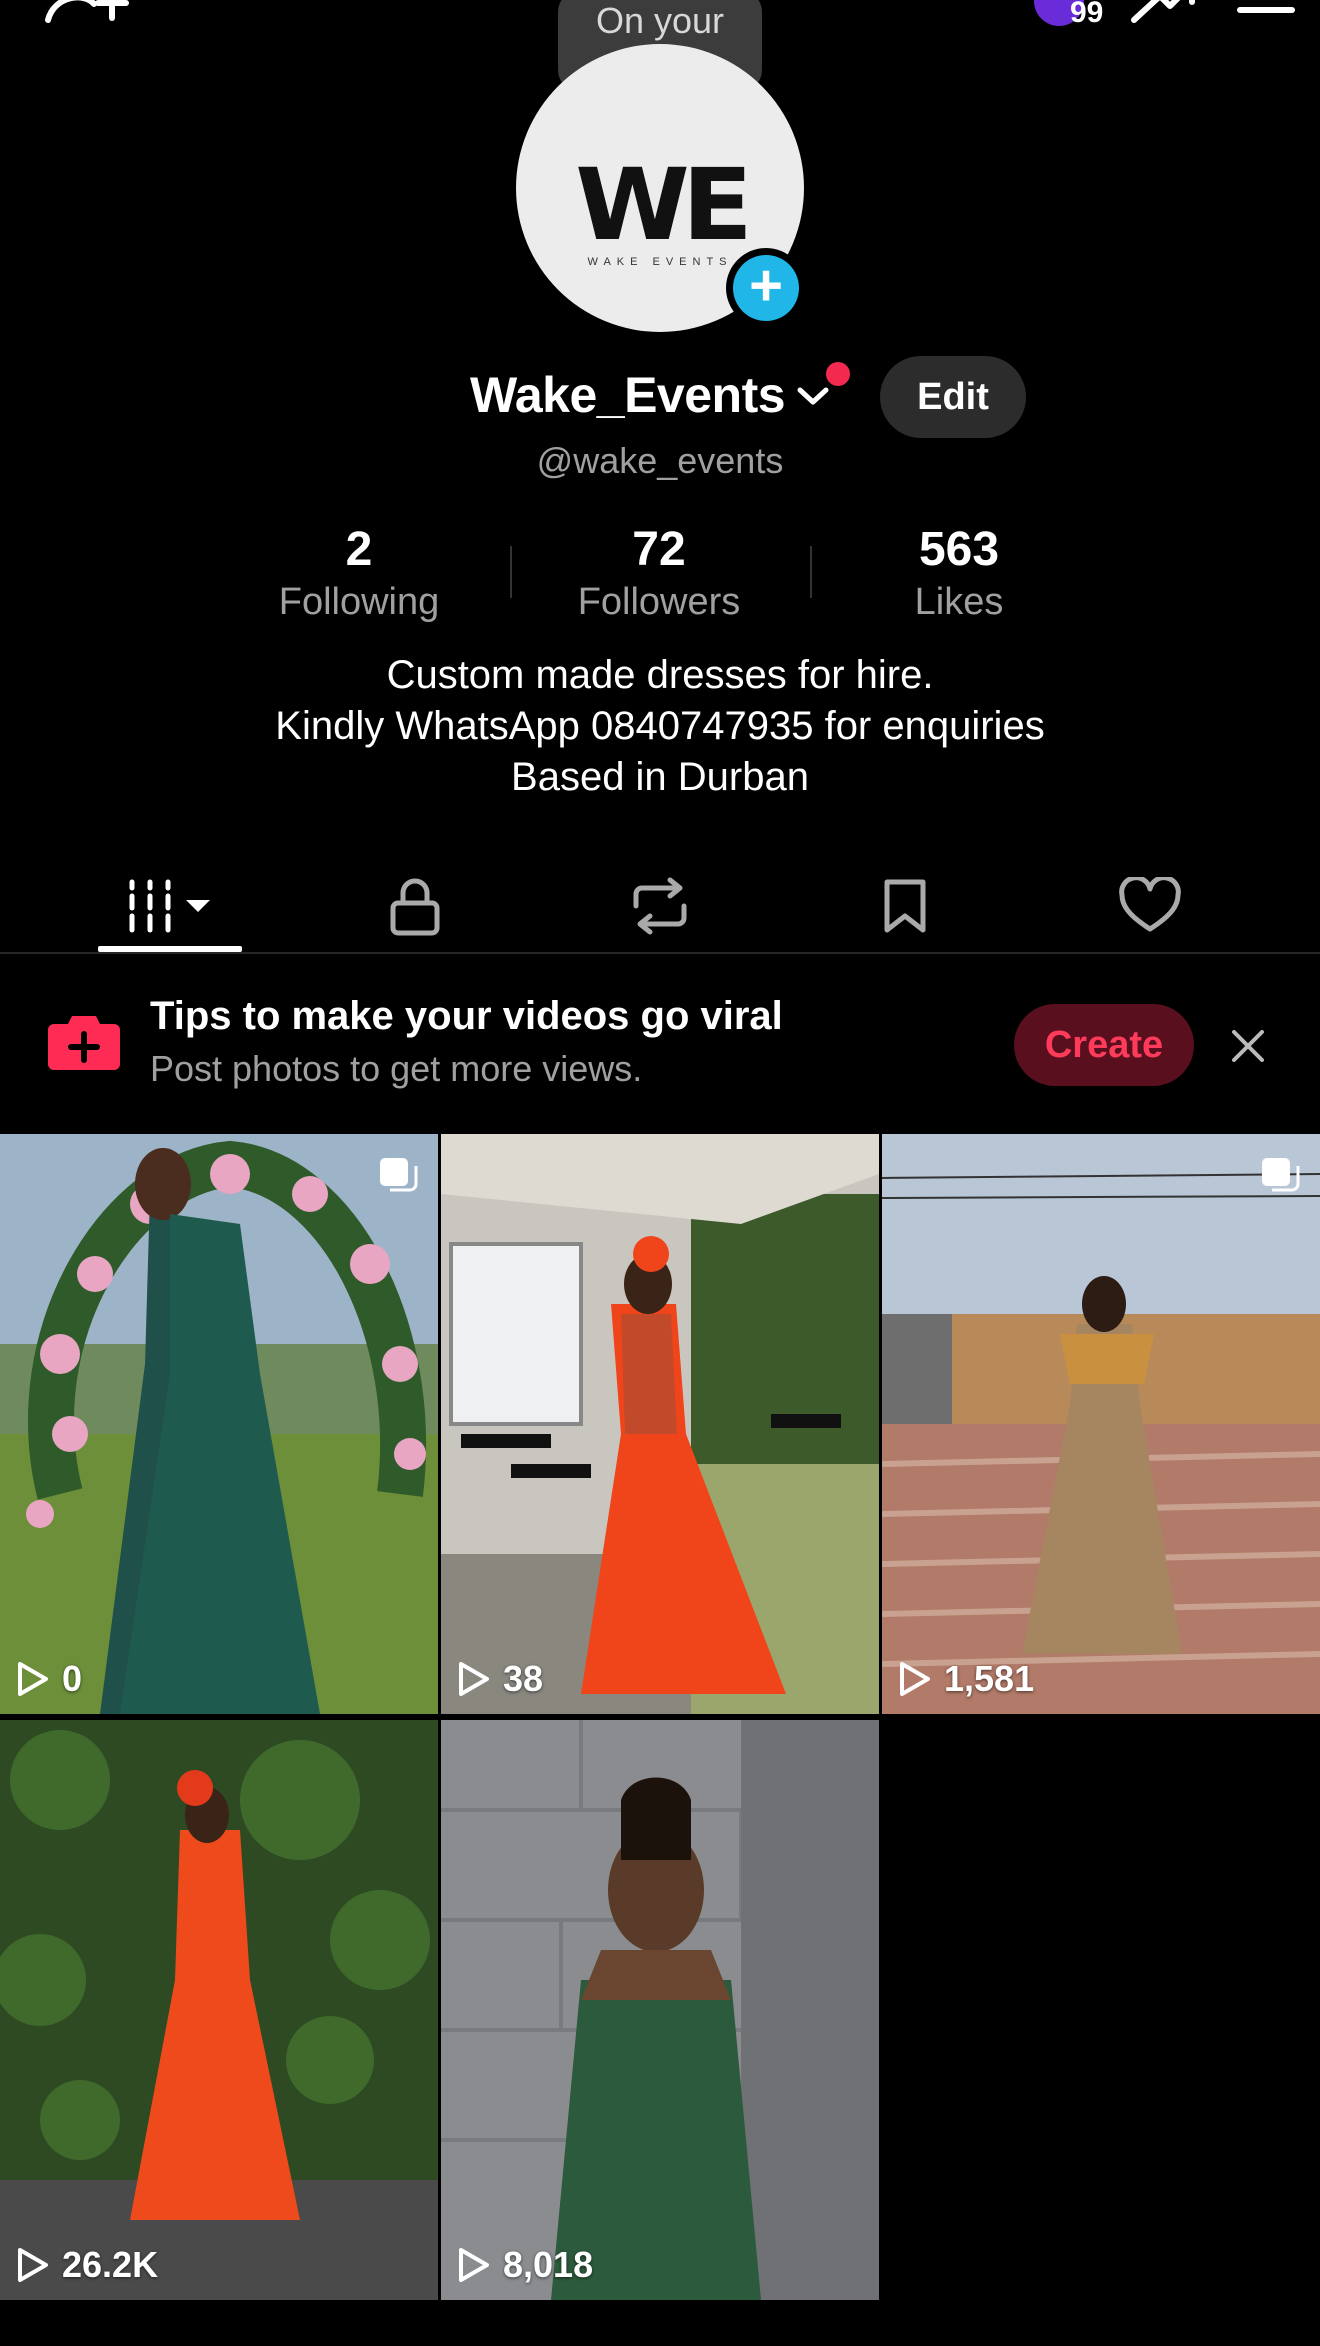 This screenshot has height=2346, width=1320. What do you see at coordinates (1087, 14) in the screenshot?
I see `badge-count: 99` at bounding box center [1087, 14].